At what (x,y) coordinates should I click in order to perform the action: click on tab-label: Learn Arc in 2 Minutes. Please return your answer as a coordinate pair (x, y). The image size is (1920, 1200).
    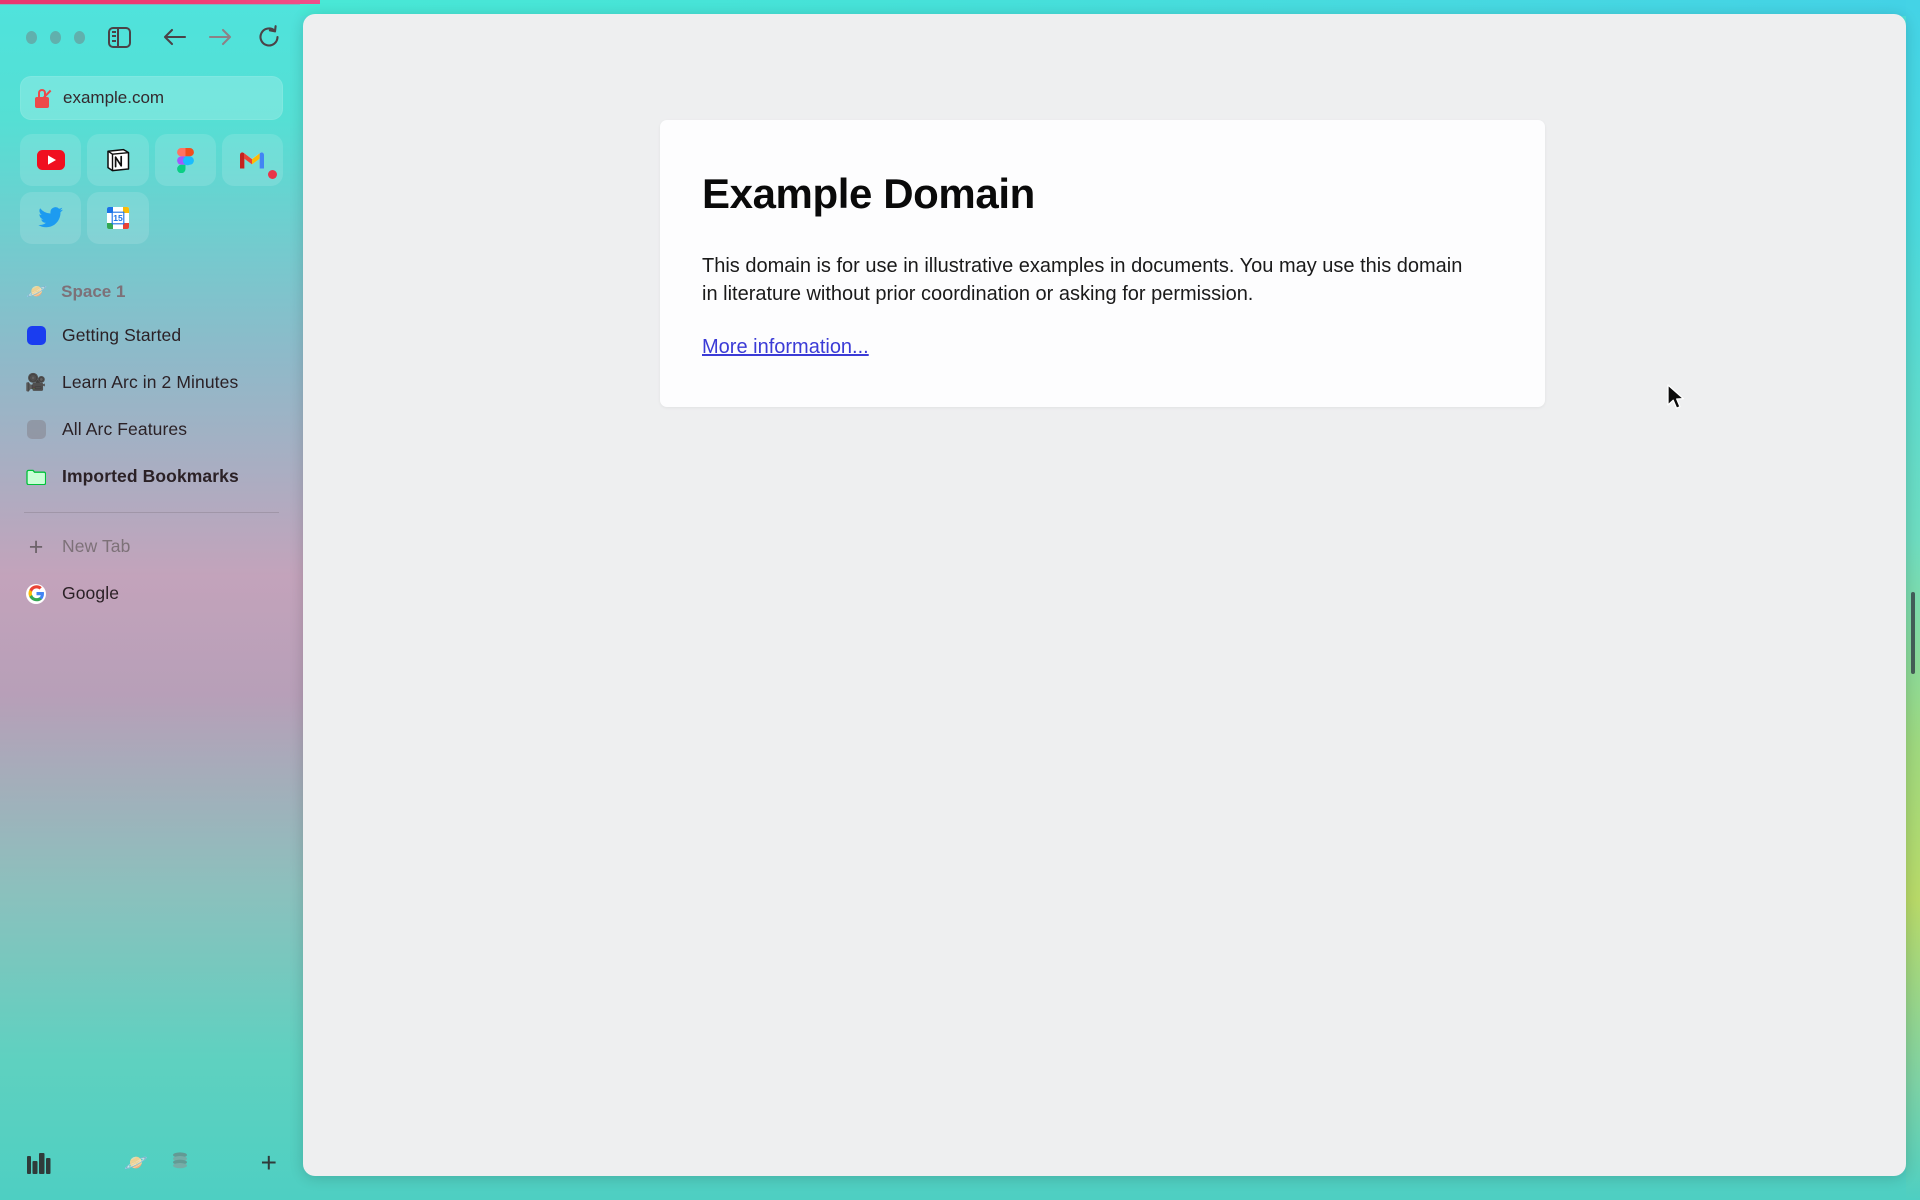
    Looking at the image, I should click on (150, 382).